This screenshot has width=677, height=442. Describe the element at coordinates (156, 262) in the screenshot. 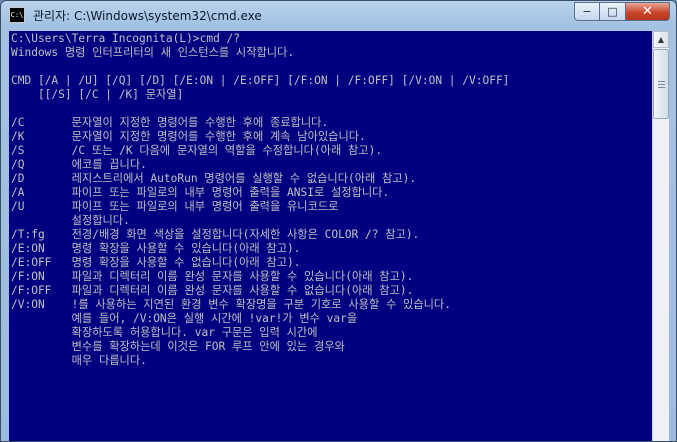

I see `console-line: /E:OFF 명령 확장을 사용할 수 없습니다(아래 참고).` at that location.